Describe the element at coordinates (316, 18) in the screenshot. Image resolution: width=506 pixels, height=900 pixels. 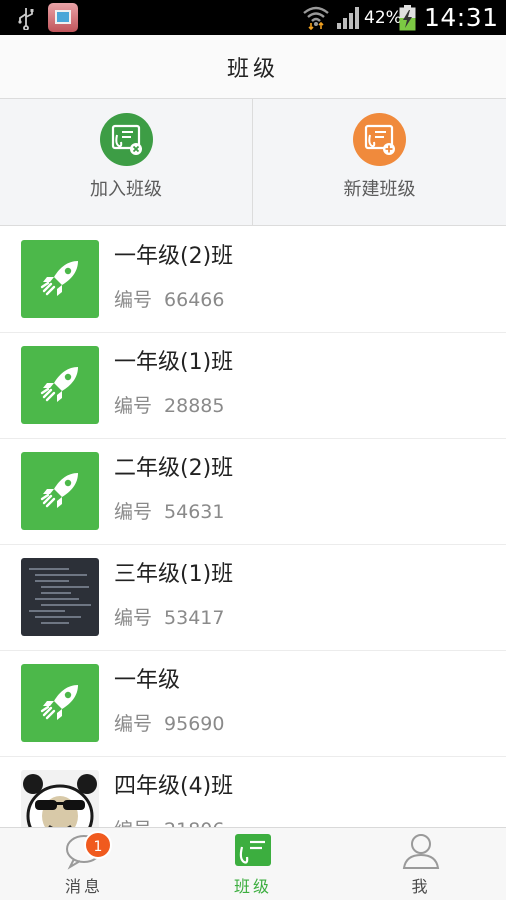
I see `wifi-icon` at that location.